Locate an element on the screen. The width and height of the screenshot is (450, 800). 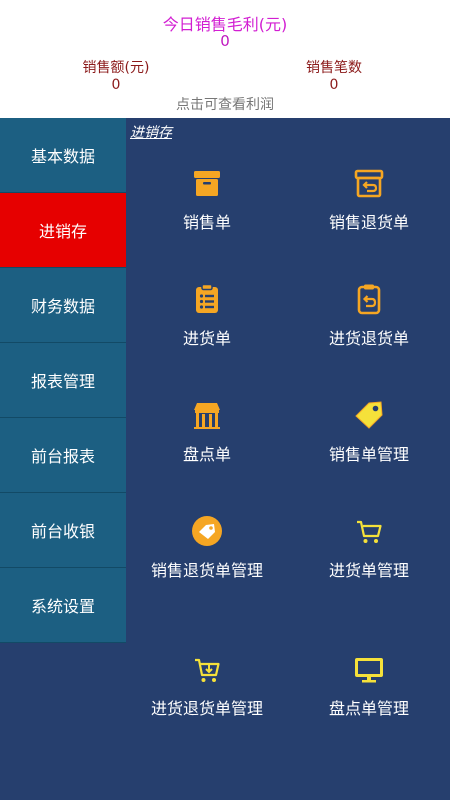
tile-sales-return-manage: 销售退货单管理 is located at coordinates (207, 548).